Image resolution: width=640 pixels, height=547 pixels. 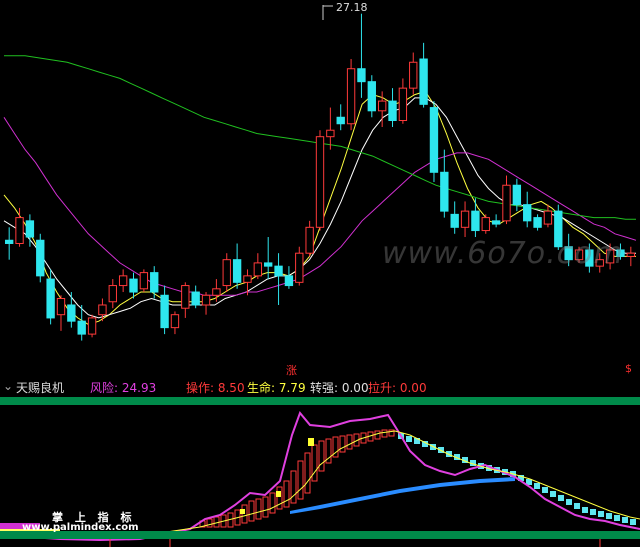 I want to click on footer-site-text: www.palmindex.com, so click(x=80, y=527).